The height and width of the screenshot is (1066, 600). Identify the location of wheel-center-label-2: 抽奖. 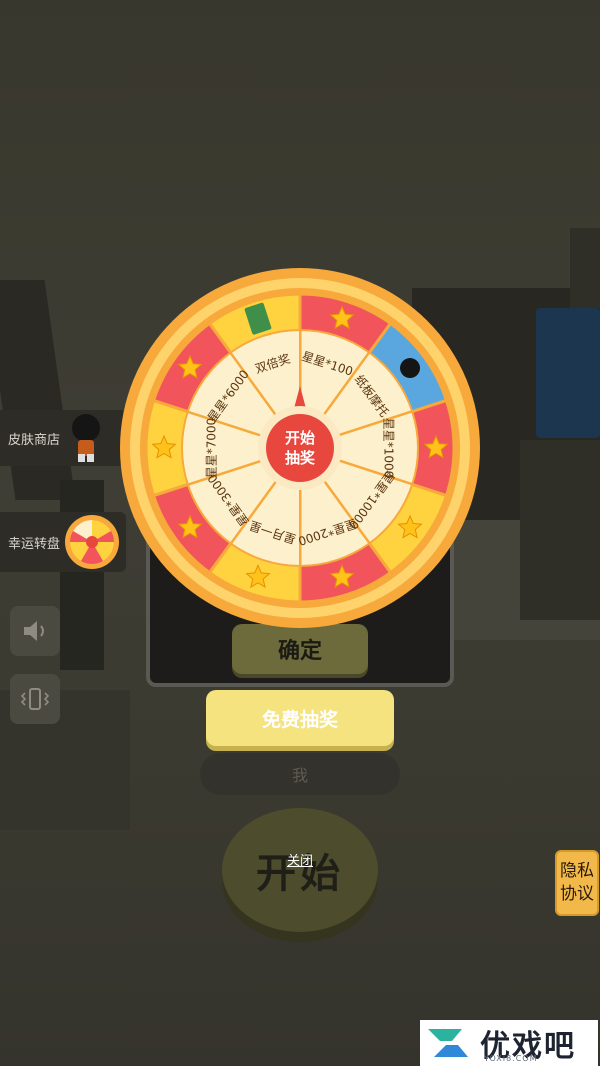
(300, 458).